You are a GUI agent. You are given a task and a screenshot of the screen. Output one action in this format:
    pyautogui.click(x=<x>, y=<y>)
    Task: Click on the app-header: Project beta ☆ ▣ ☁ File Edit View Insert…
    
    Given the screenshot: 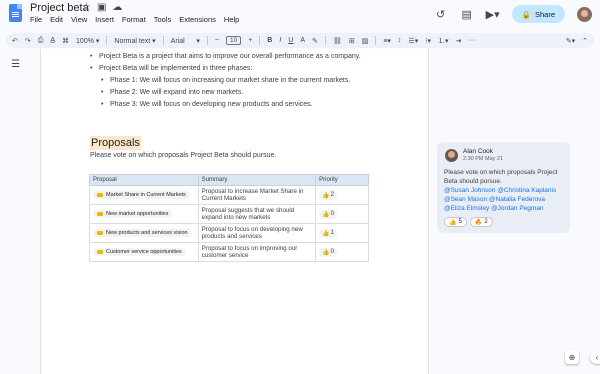 What is the action you would take?
    pyautogui.click(x=300, y=15)
    